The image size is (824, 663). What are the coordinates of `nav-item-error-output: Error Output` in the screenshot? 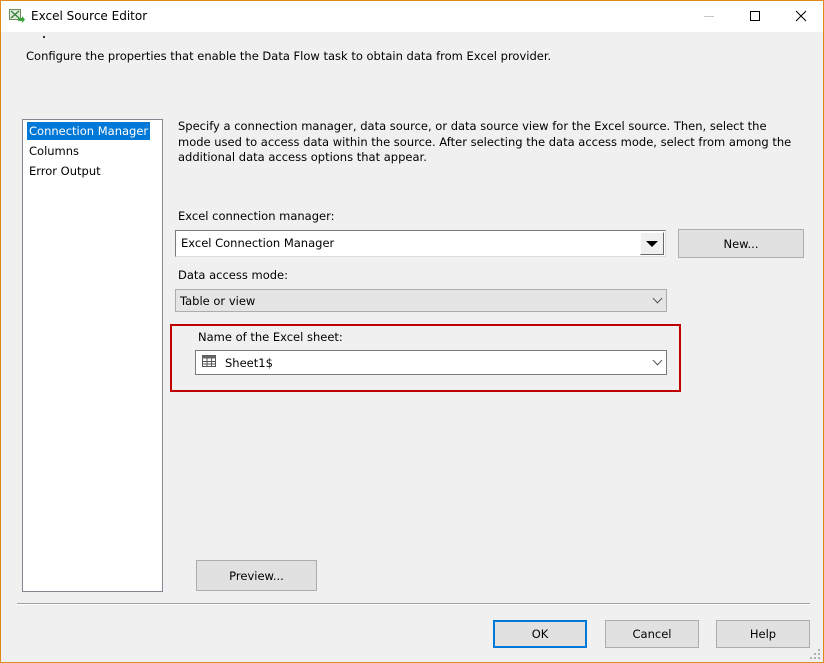 It's located at (65, 171).